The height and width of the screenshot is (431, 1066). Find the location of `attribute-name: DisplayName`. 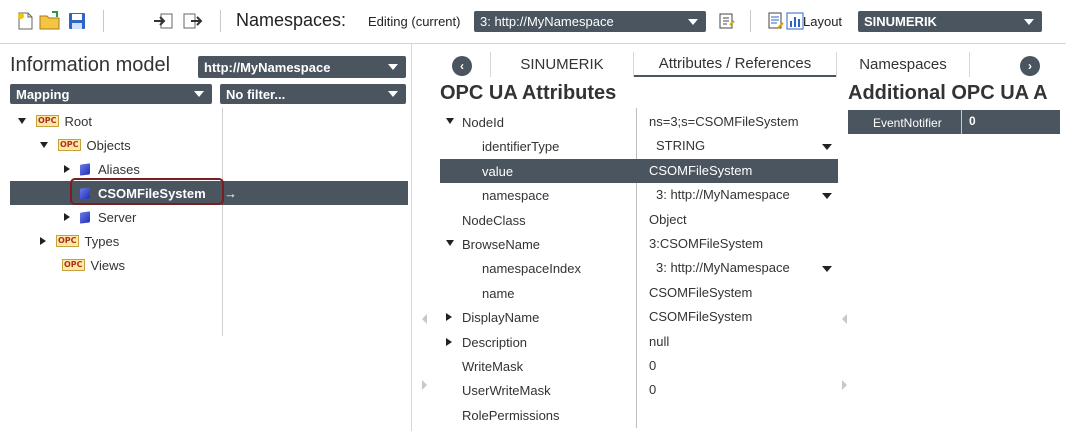

attribute-name: DisplayName is located at coordinates (501, 317).